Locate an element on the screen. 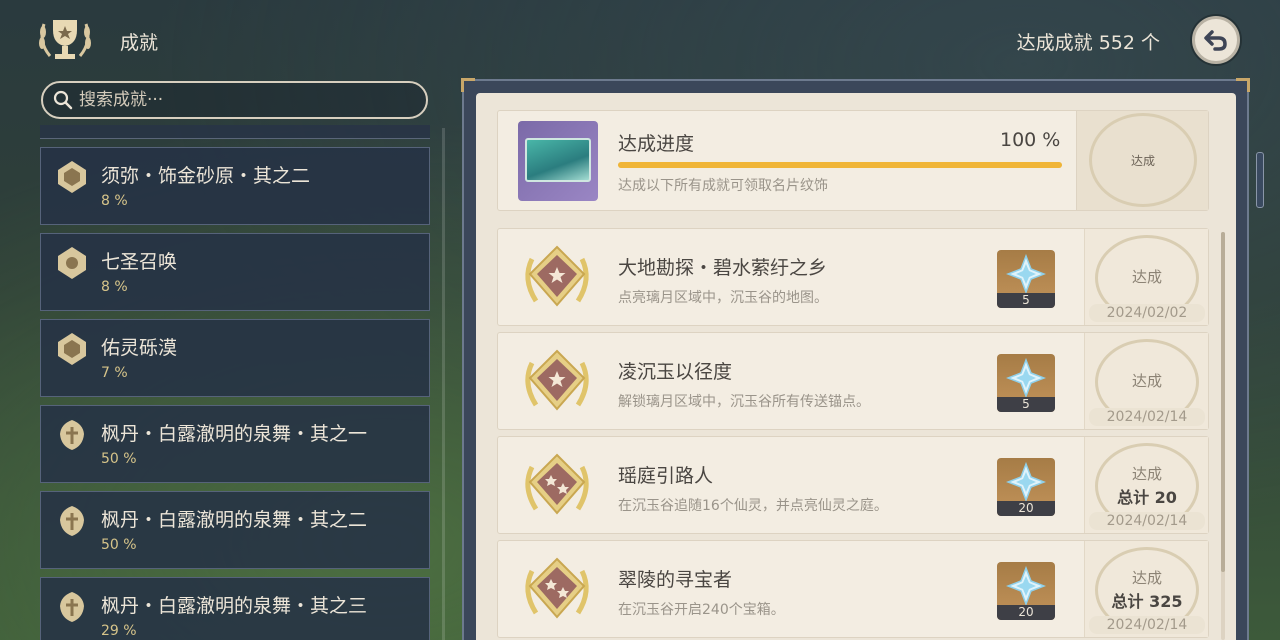 This screenshot has height=640, width=1280. achievement-total-progress: 总计 20 is located at coordinates (1147, 497).